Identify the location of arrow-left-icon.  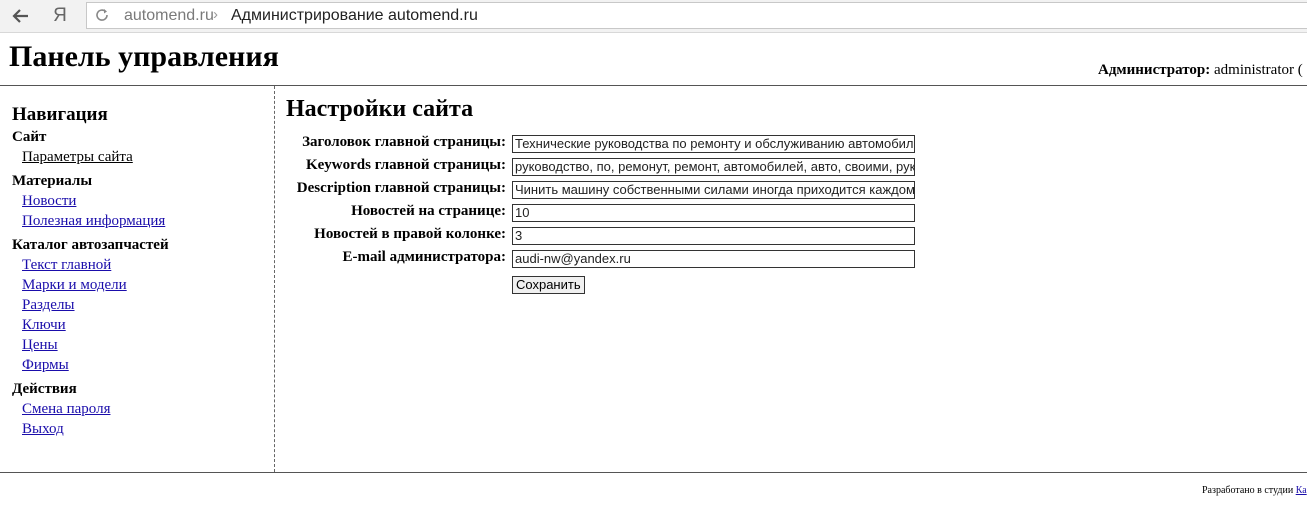
(20, 16).